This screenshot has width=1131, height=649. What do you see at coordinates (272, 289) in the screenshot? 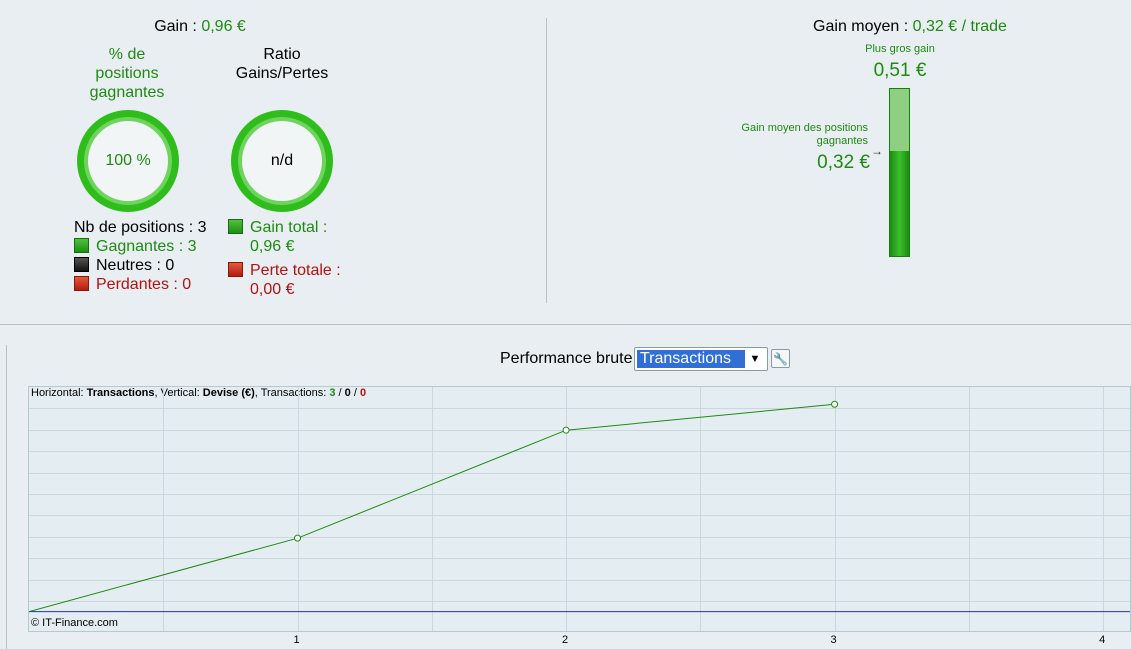
I see `perte-totale-value: 0,00 €` at bounding box center [272, 289].